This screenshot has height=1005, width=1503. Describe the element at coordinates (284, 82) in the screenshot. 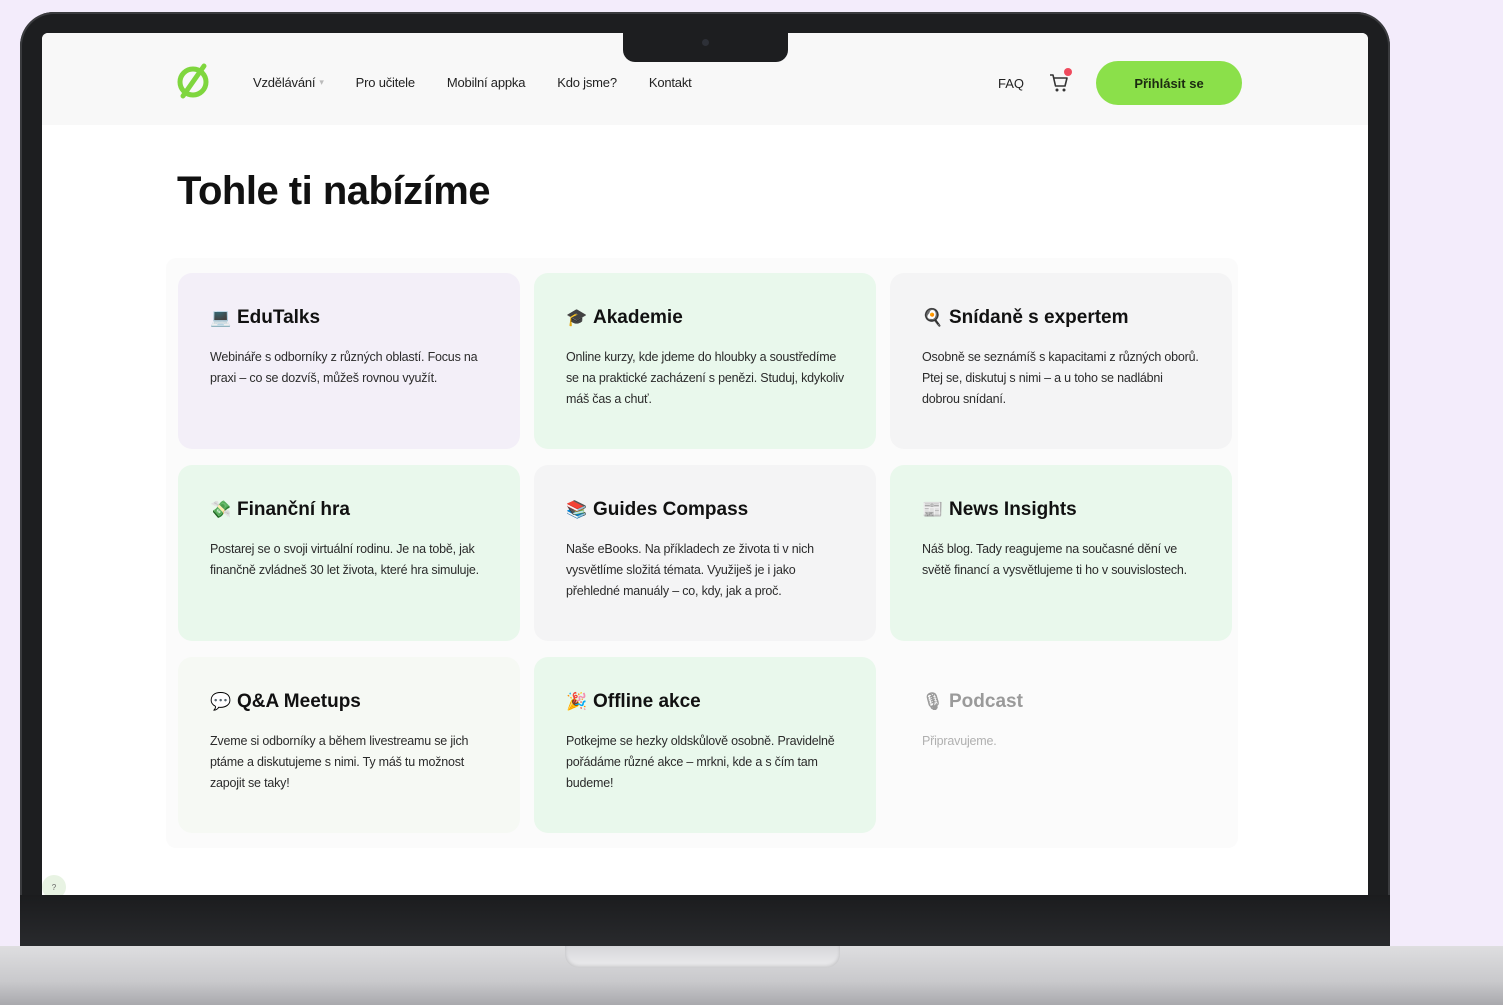

I see `nav-link-label: Vzdělávání` at that location.